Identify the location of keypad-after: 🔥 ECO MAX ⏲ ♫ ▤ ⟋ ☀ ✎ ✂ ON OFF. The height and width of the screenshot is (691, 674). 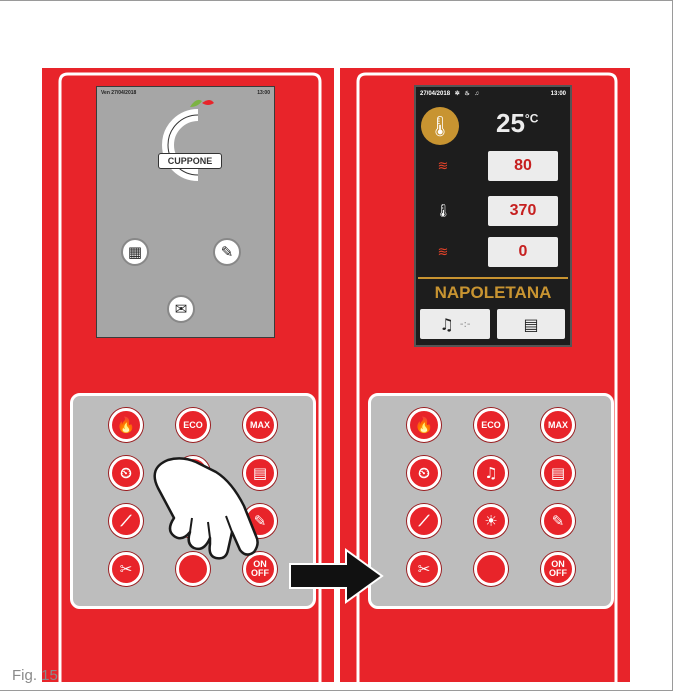
(491, 501).